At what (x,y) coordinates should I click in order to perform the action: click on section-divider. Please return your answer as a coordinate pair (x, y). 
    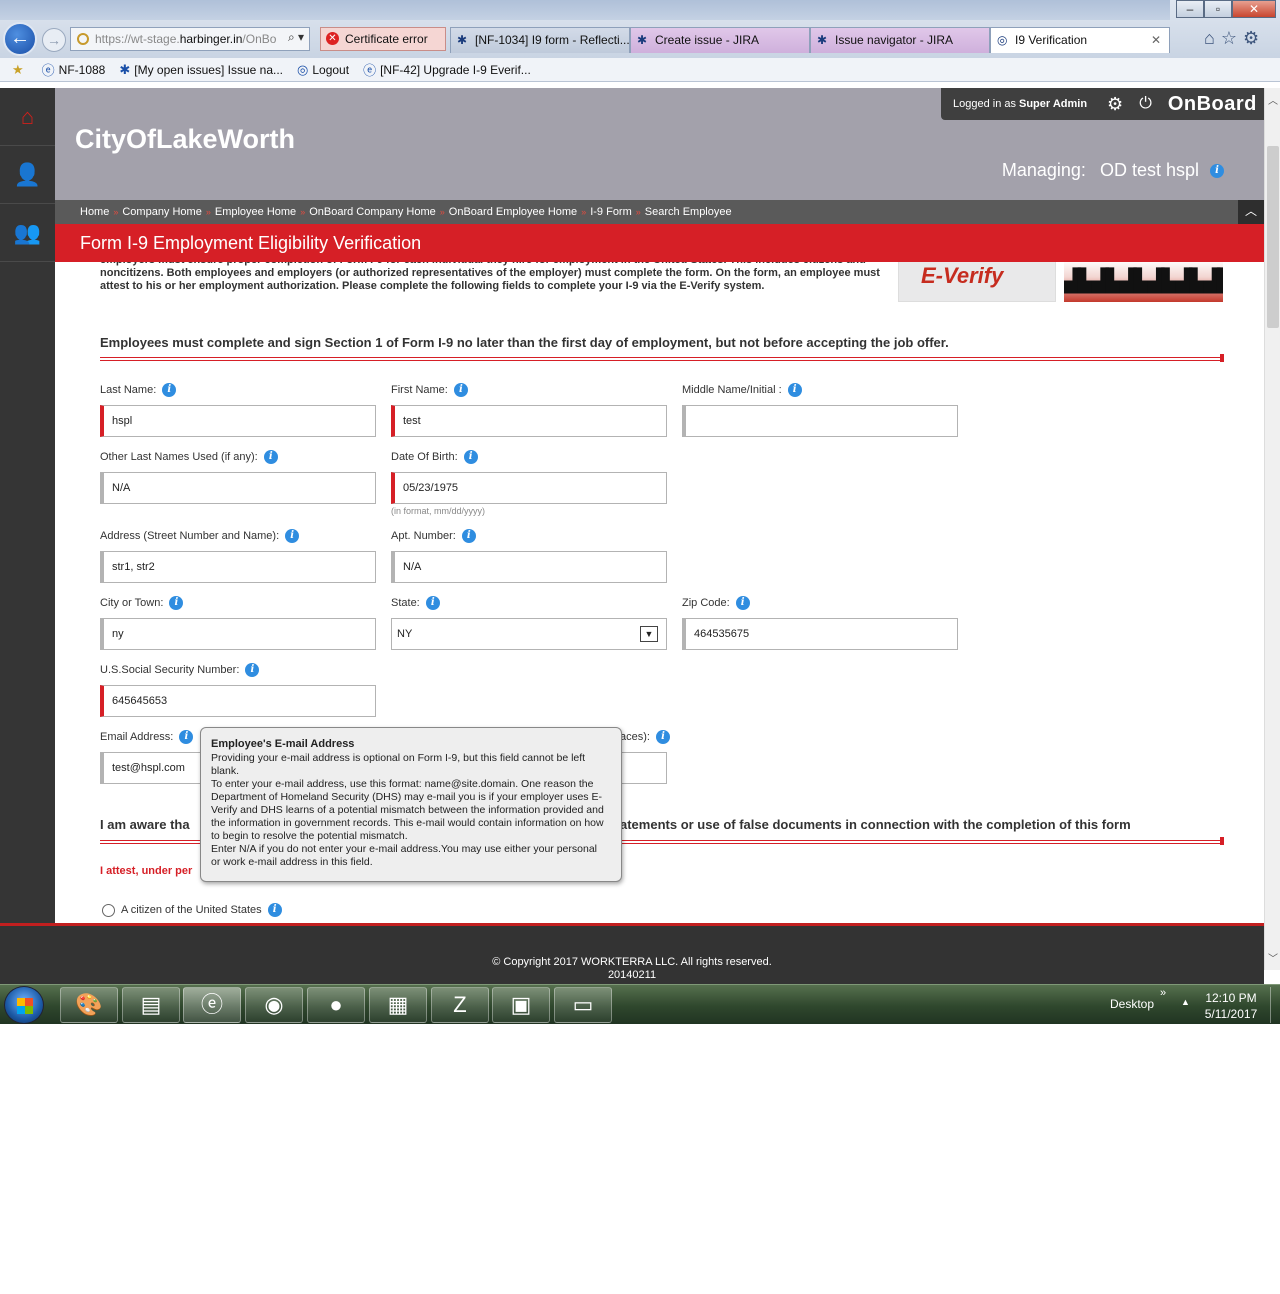
    Looking at the image, I should click on (662, 358).